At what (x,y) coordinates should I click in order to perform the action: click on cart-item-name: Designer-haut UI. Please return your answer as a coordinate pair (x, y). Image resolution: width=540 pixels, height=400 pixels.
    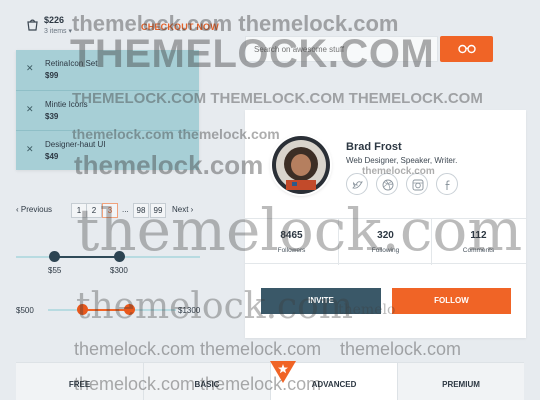
    Looking at the image, I should click on (75, 144).